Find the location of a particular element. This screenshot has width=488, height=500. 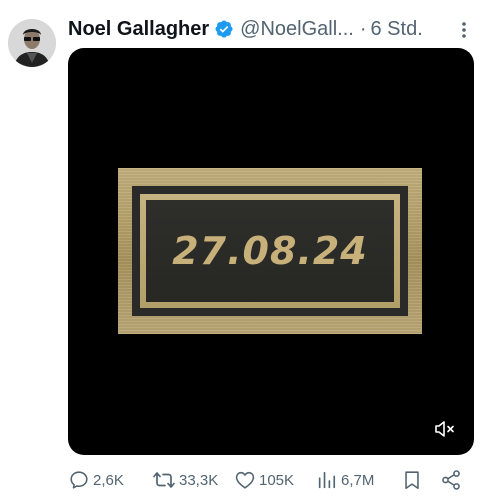

more-options-icon is located at coordinates (464, 30).